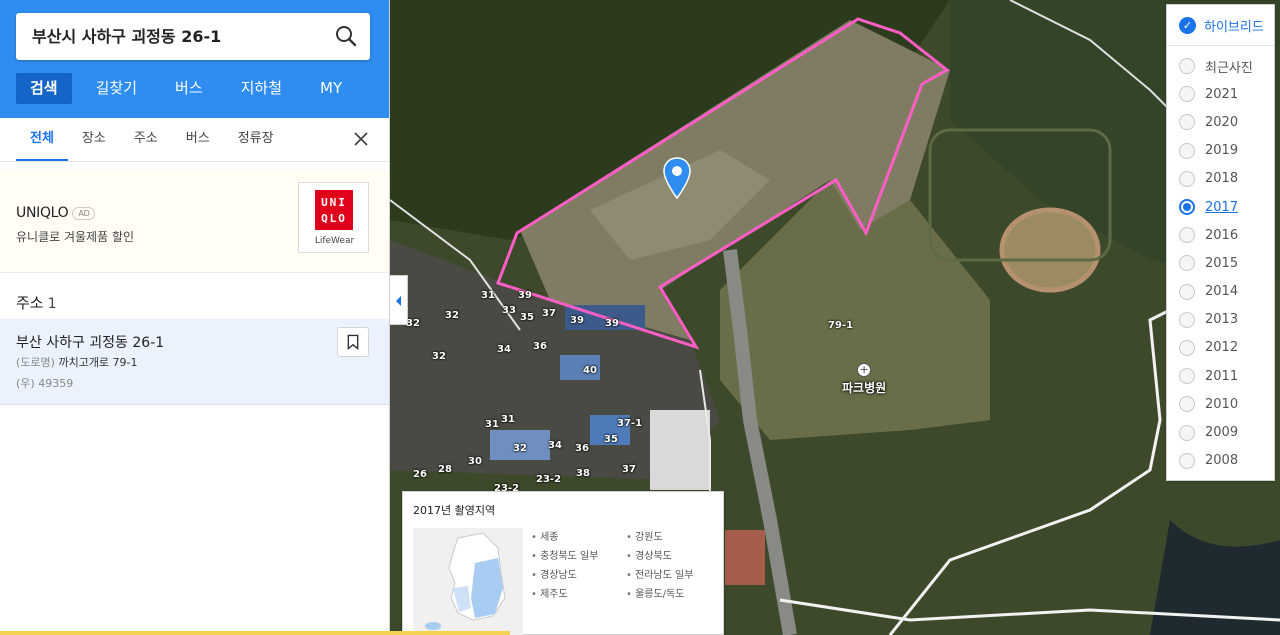  Describe the element at coordinates (1220, 179) in the screenshot. I see `year-option-2018: 2018` at that location.